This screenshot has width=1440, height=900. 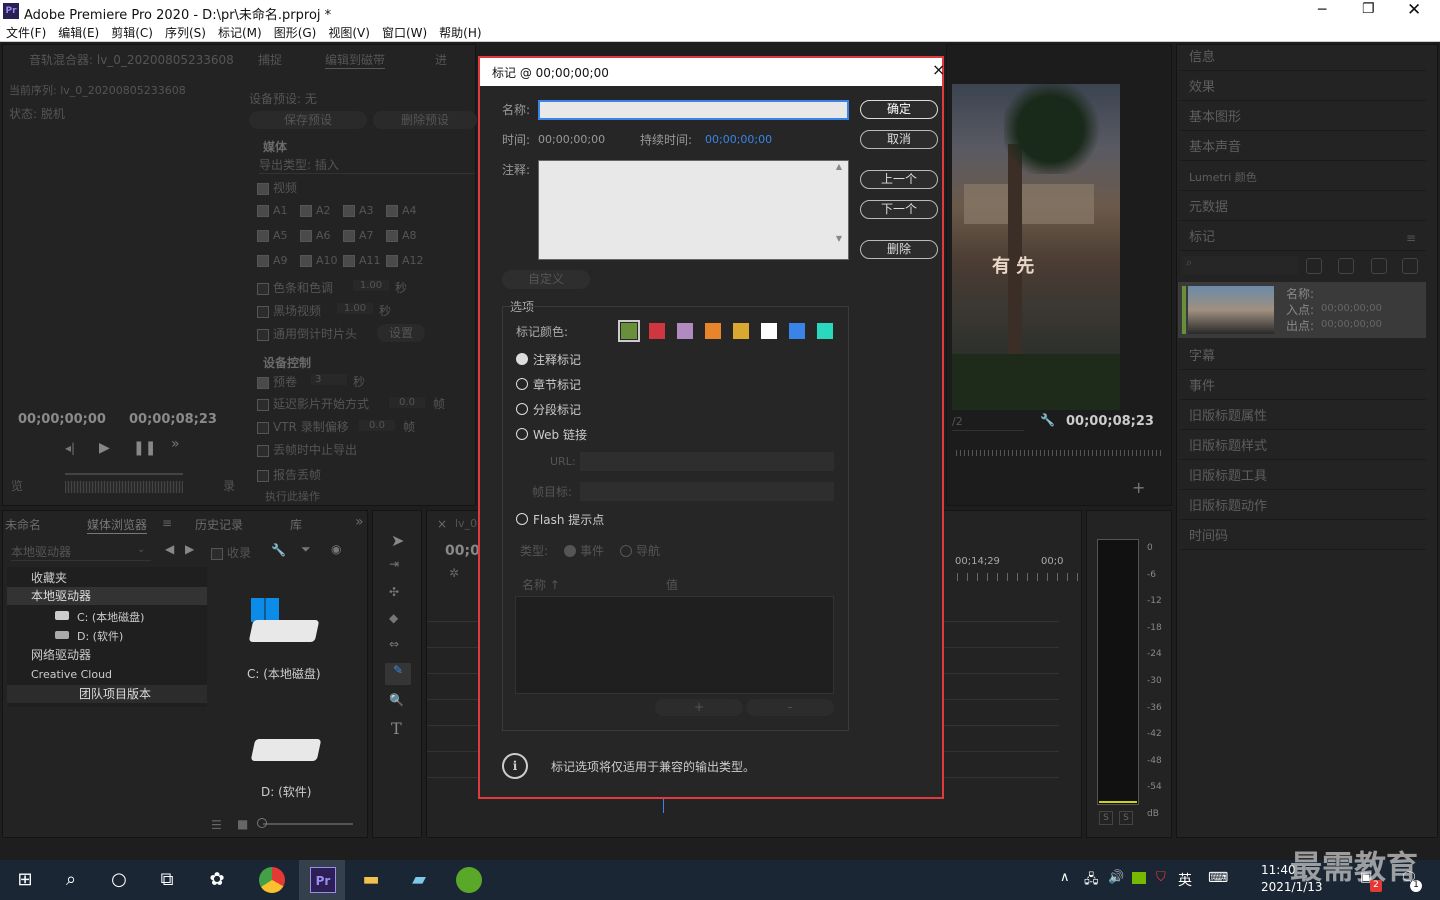 What do you see at coordinates (23, 524) in the screenshot?
I see `tab-project: 未命名` at bounding box center [23, 524].